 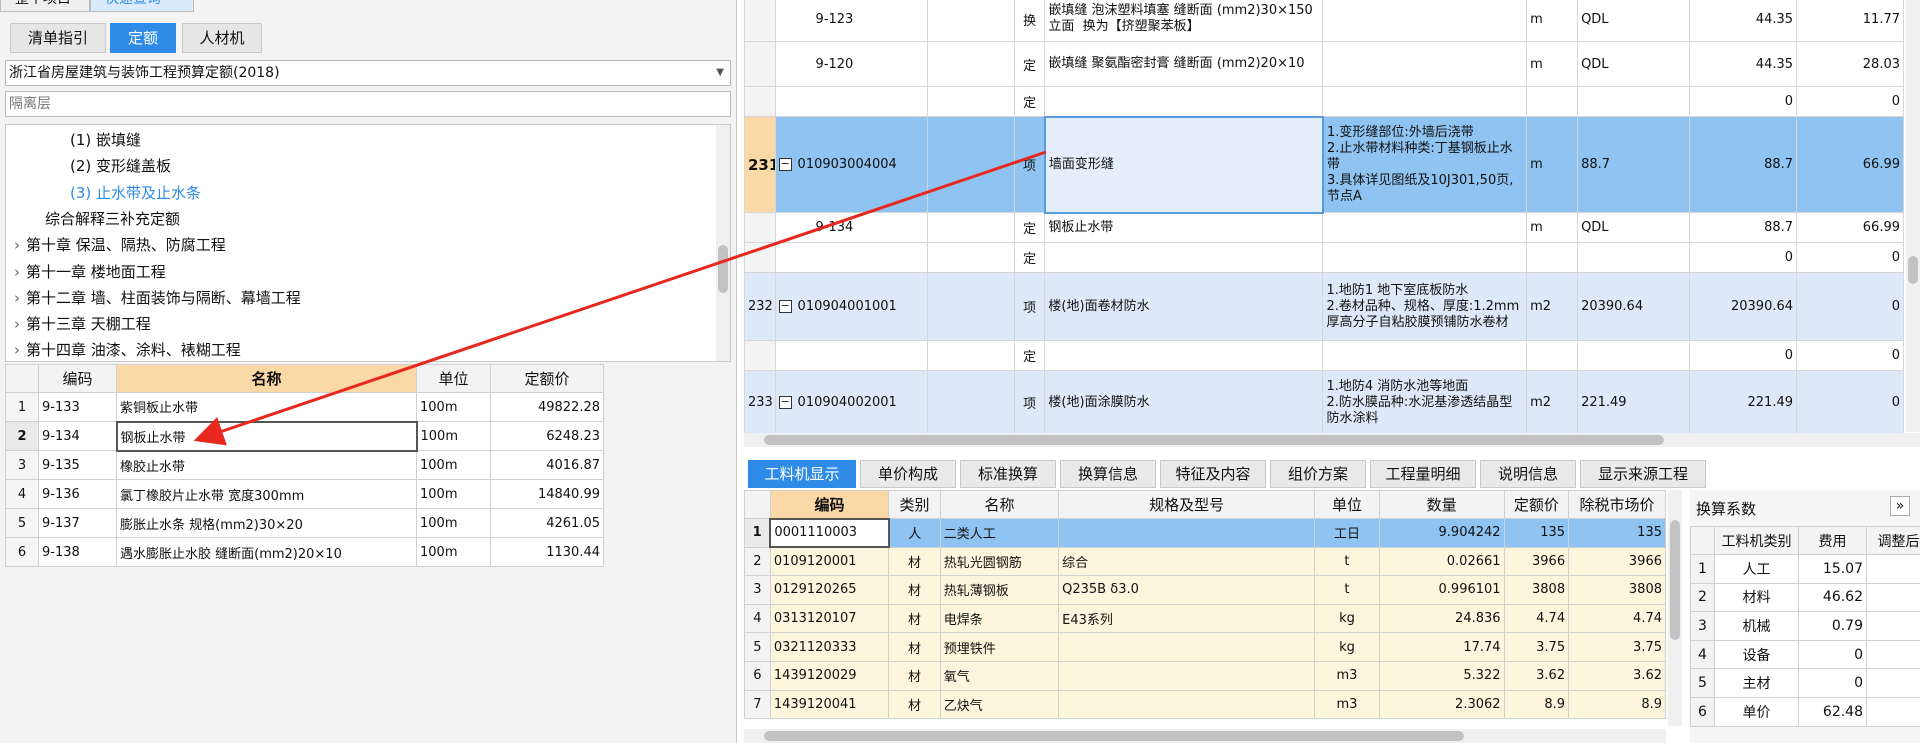 I want to click on col-price-header: 定额价, so click(x=547, y=378).